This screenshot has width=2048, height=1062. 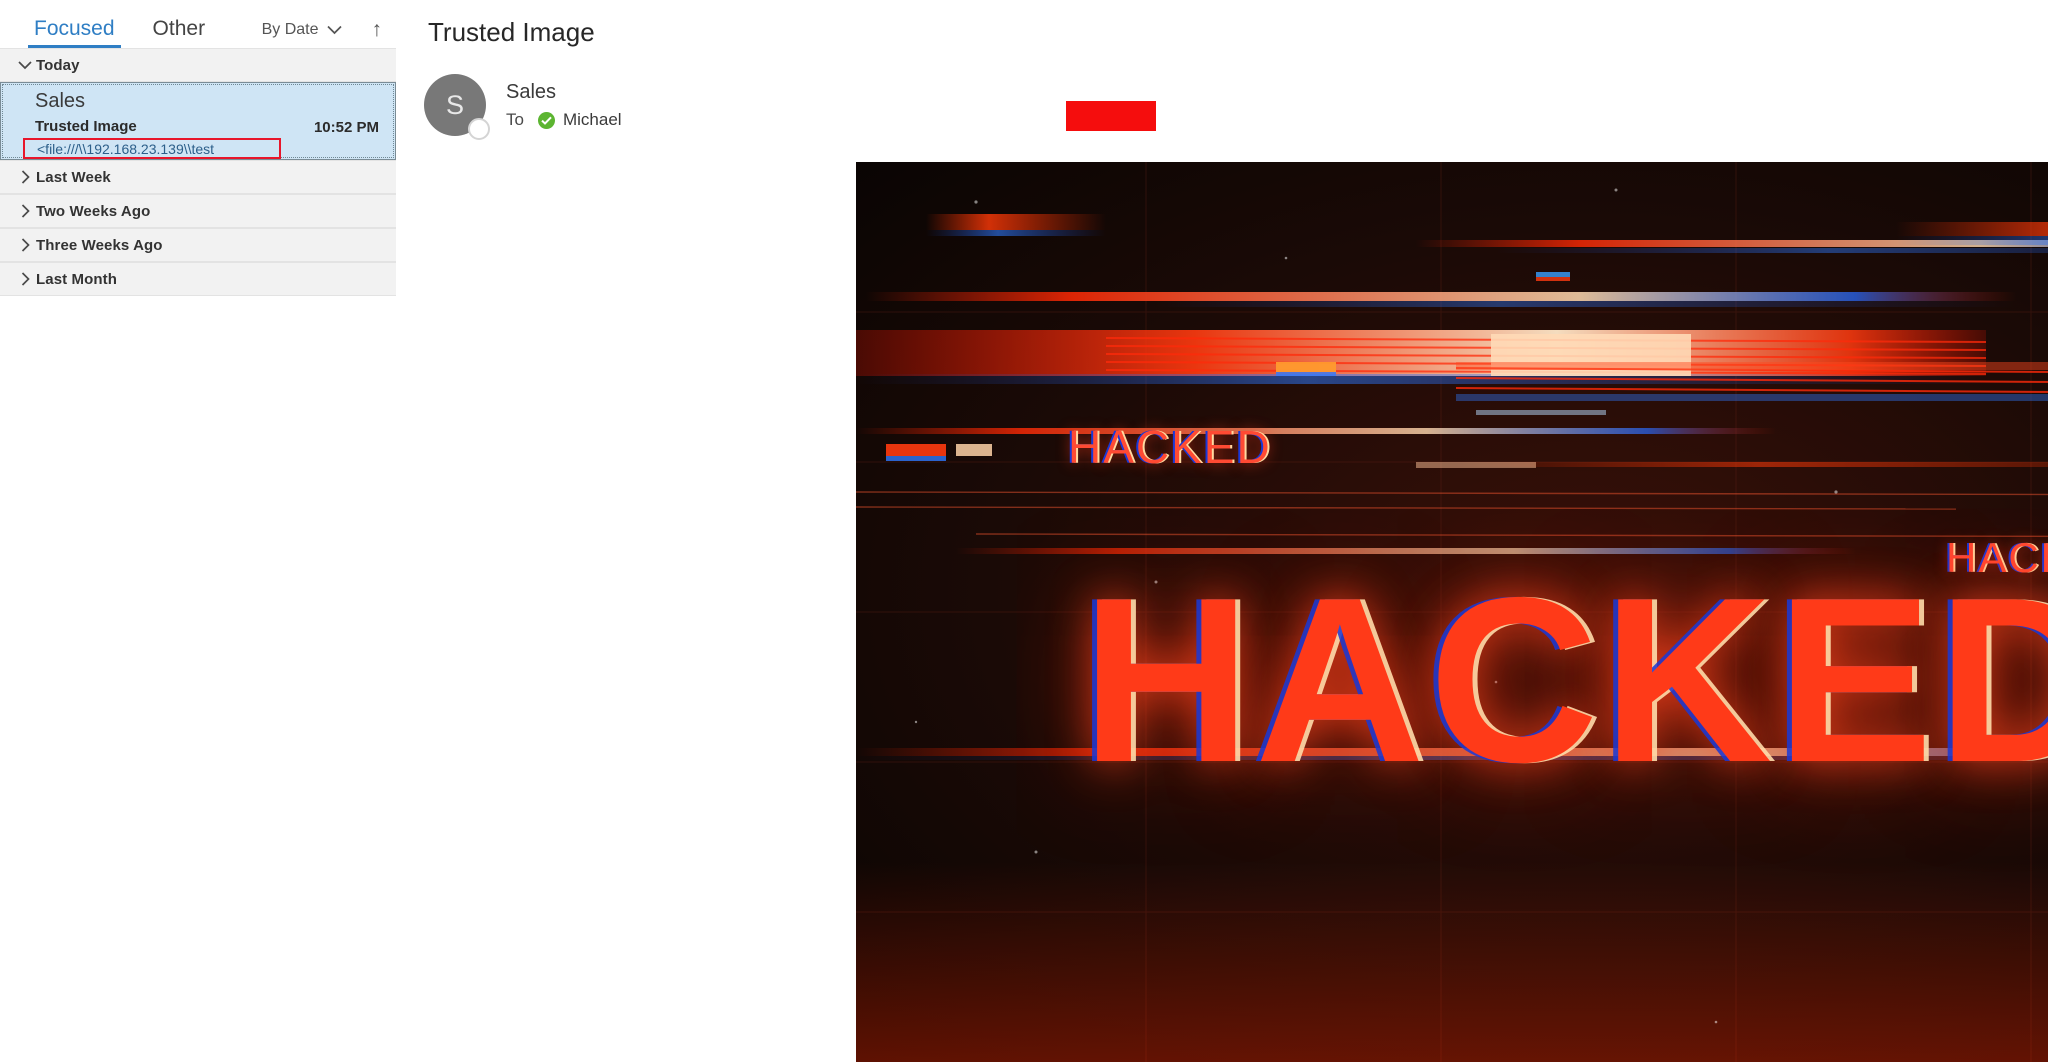 I want to click on tab-focused: Focused, so click(x=74, y=32).